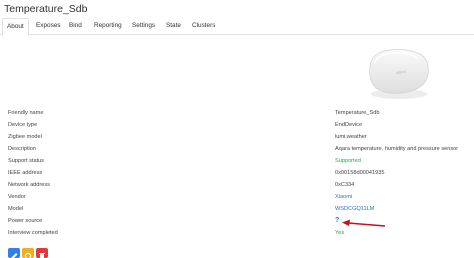 This screenshot has height=258, width=474. Describe the element at coordinates (23, 125) in the screenshot. I see `device-type-label: Device type` at that location.